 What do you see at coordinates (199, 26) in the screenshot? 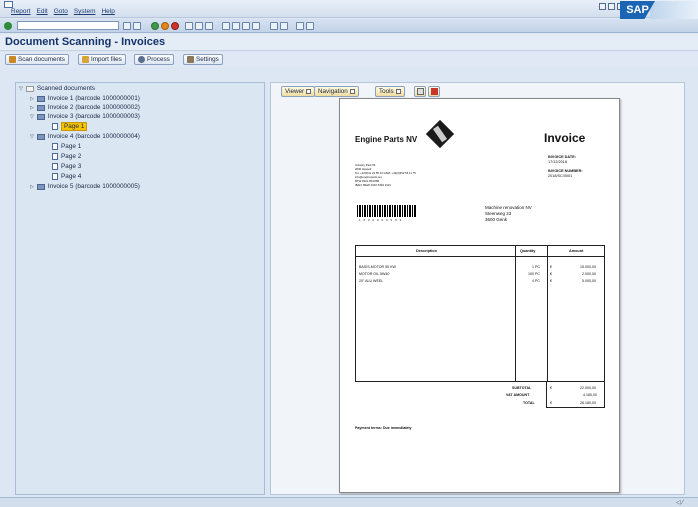
I see `find-icon` at bounding box center [199, 26].